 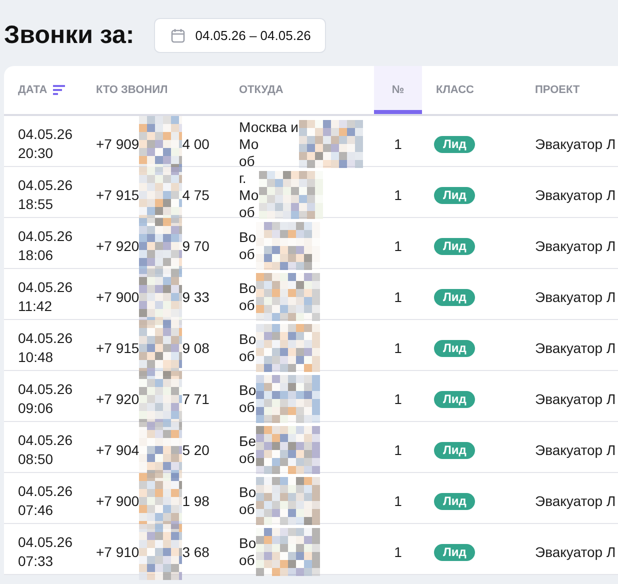 I want to click on column-header: №, so click(x=398, y=90).